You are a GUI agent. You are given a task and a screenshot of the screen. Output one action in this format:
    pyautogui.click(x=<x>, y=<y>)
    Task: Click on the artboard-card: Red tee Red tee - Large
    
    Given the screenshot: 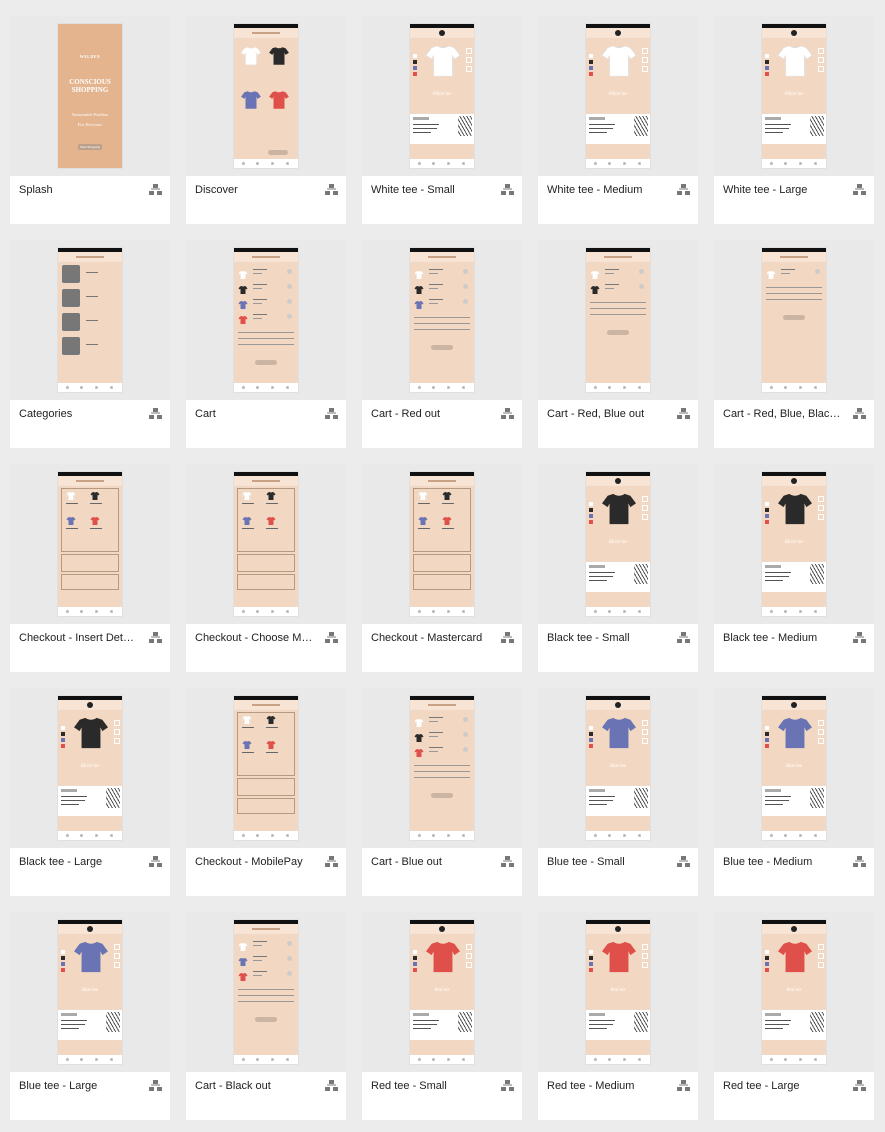 What is the action you would take?
    pyautogui.click(x=794, y=1016)
    